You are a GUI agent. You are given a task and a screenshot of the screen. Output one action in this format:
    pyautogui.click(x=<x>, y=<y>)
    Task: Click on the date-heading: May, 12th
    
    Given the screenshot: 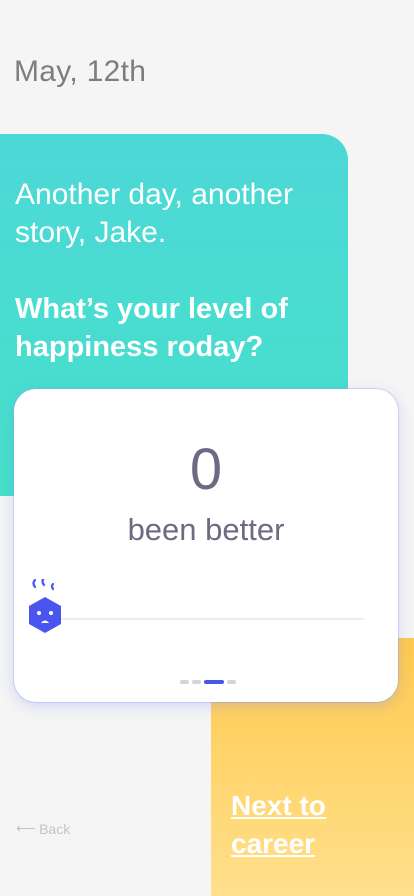 What is the action you would take?
    pyautogui.click(x=80, y=71)
    